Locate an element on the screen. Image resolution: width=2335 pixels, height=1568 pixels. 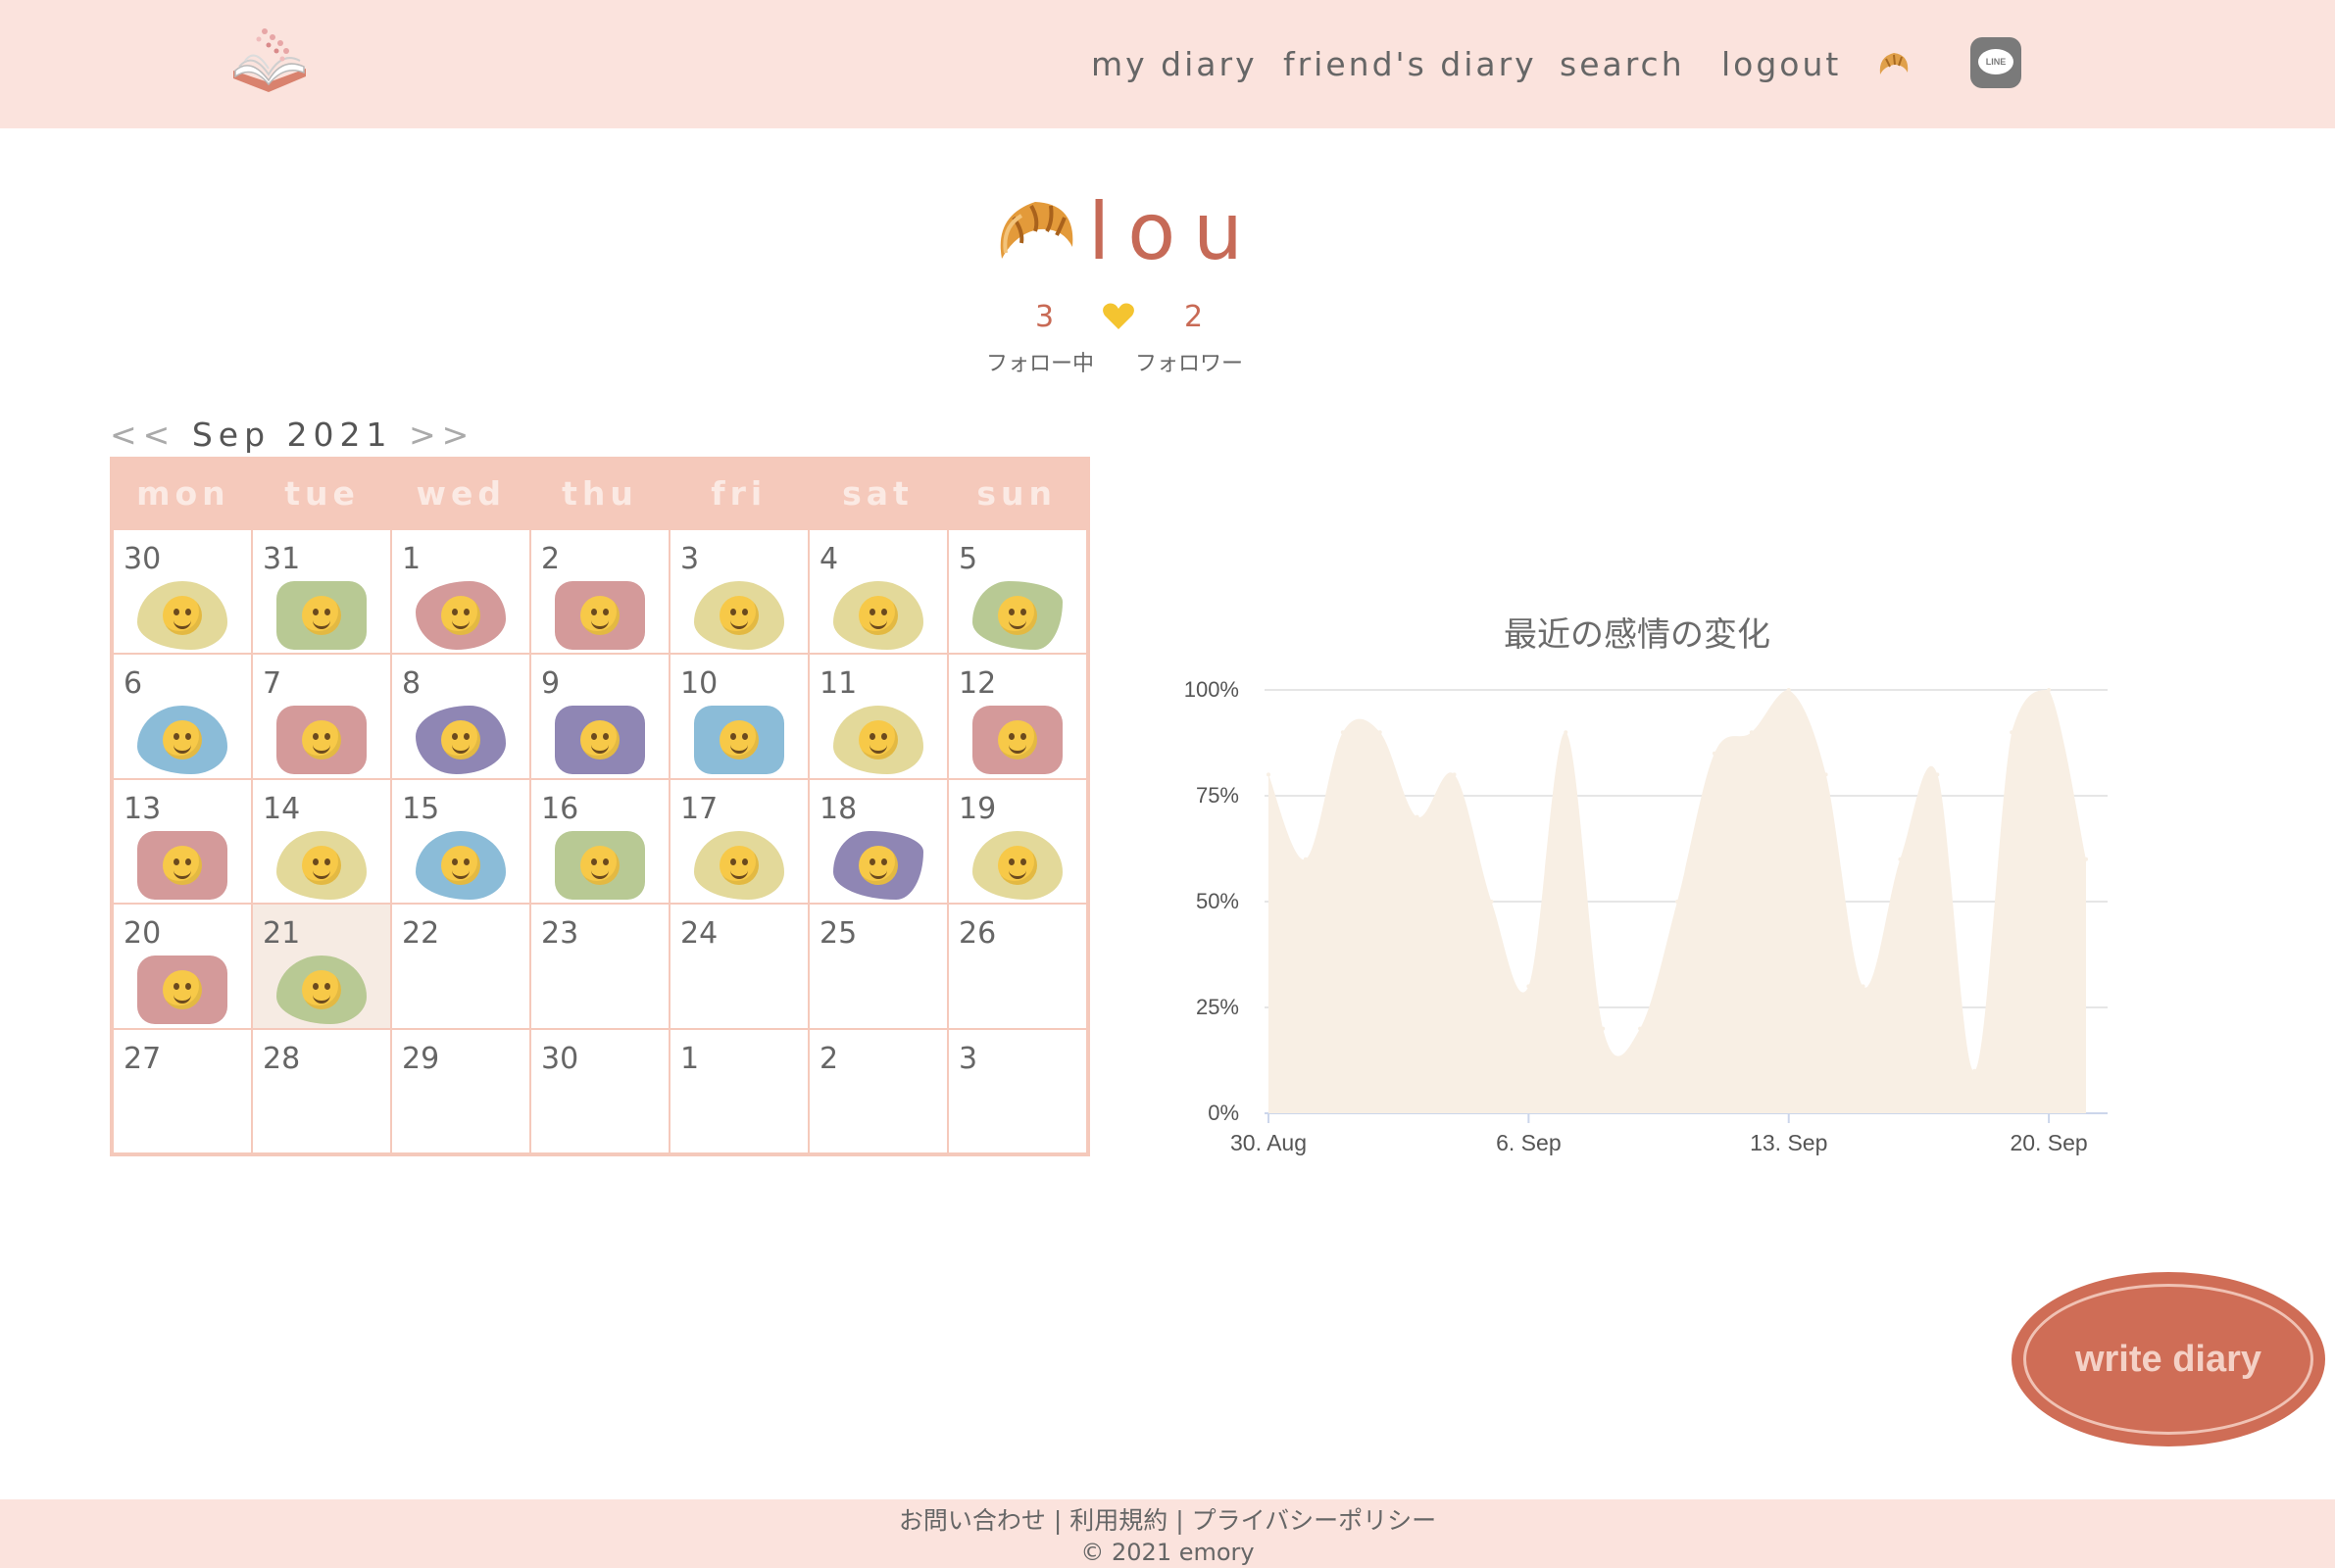
calendar-day-cell: 9 is located at coordinates (600, 716).